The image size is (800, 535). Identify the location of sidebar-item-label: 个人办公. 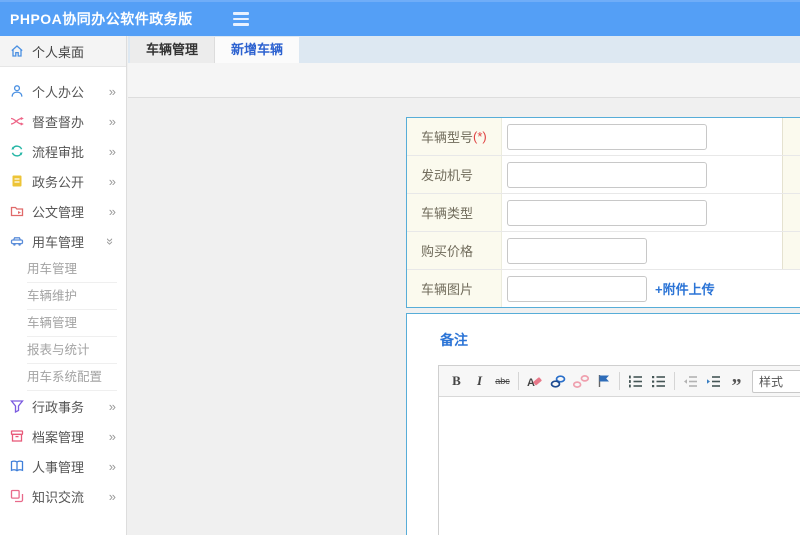
(58, 92).